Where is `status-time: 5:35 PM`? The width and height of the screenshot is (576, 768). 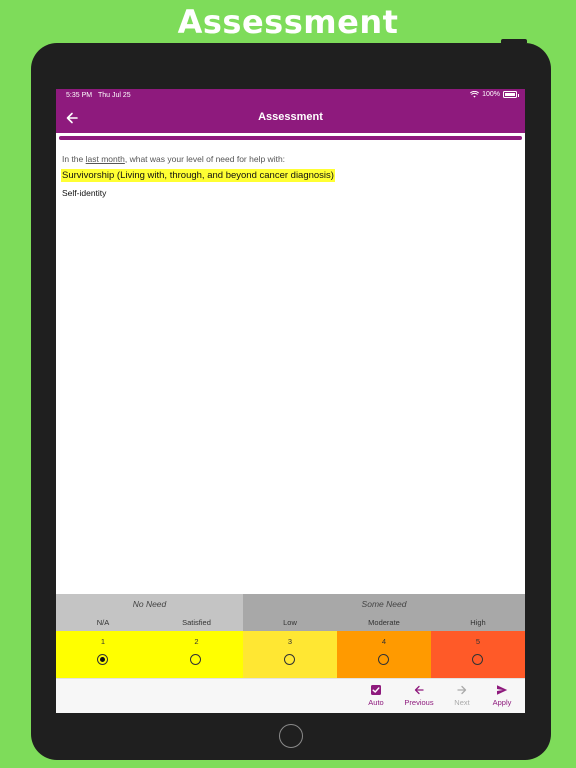 status-time: 5:35 PM is located at coordinates (79, 95).